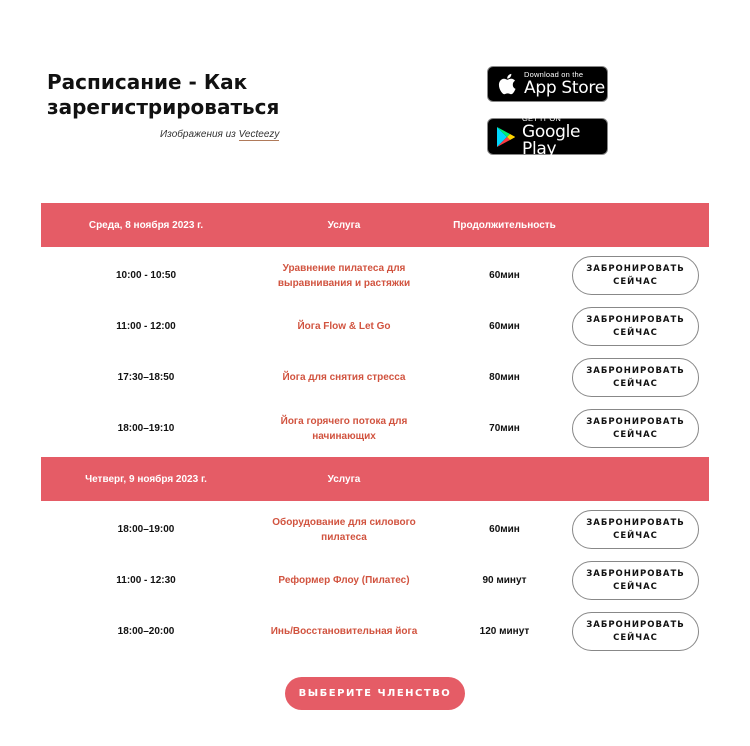 This screenshot has width=750, height=746. I want to click on duration-column-header: Продолжительность, so click(504, 225).